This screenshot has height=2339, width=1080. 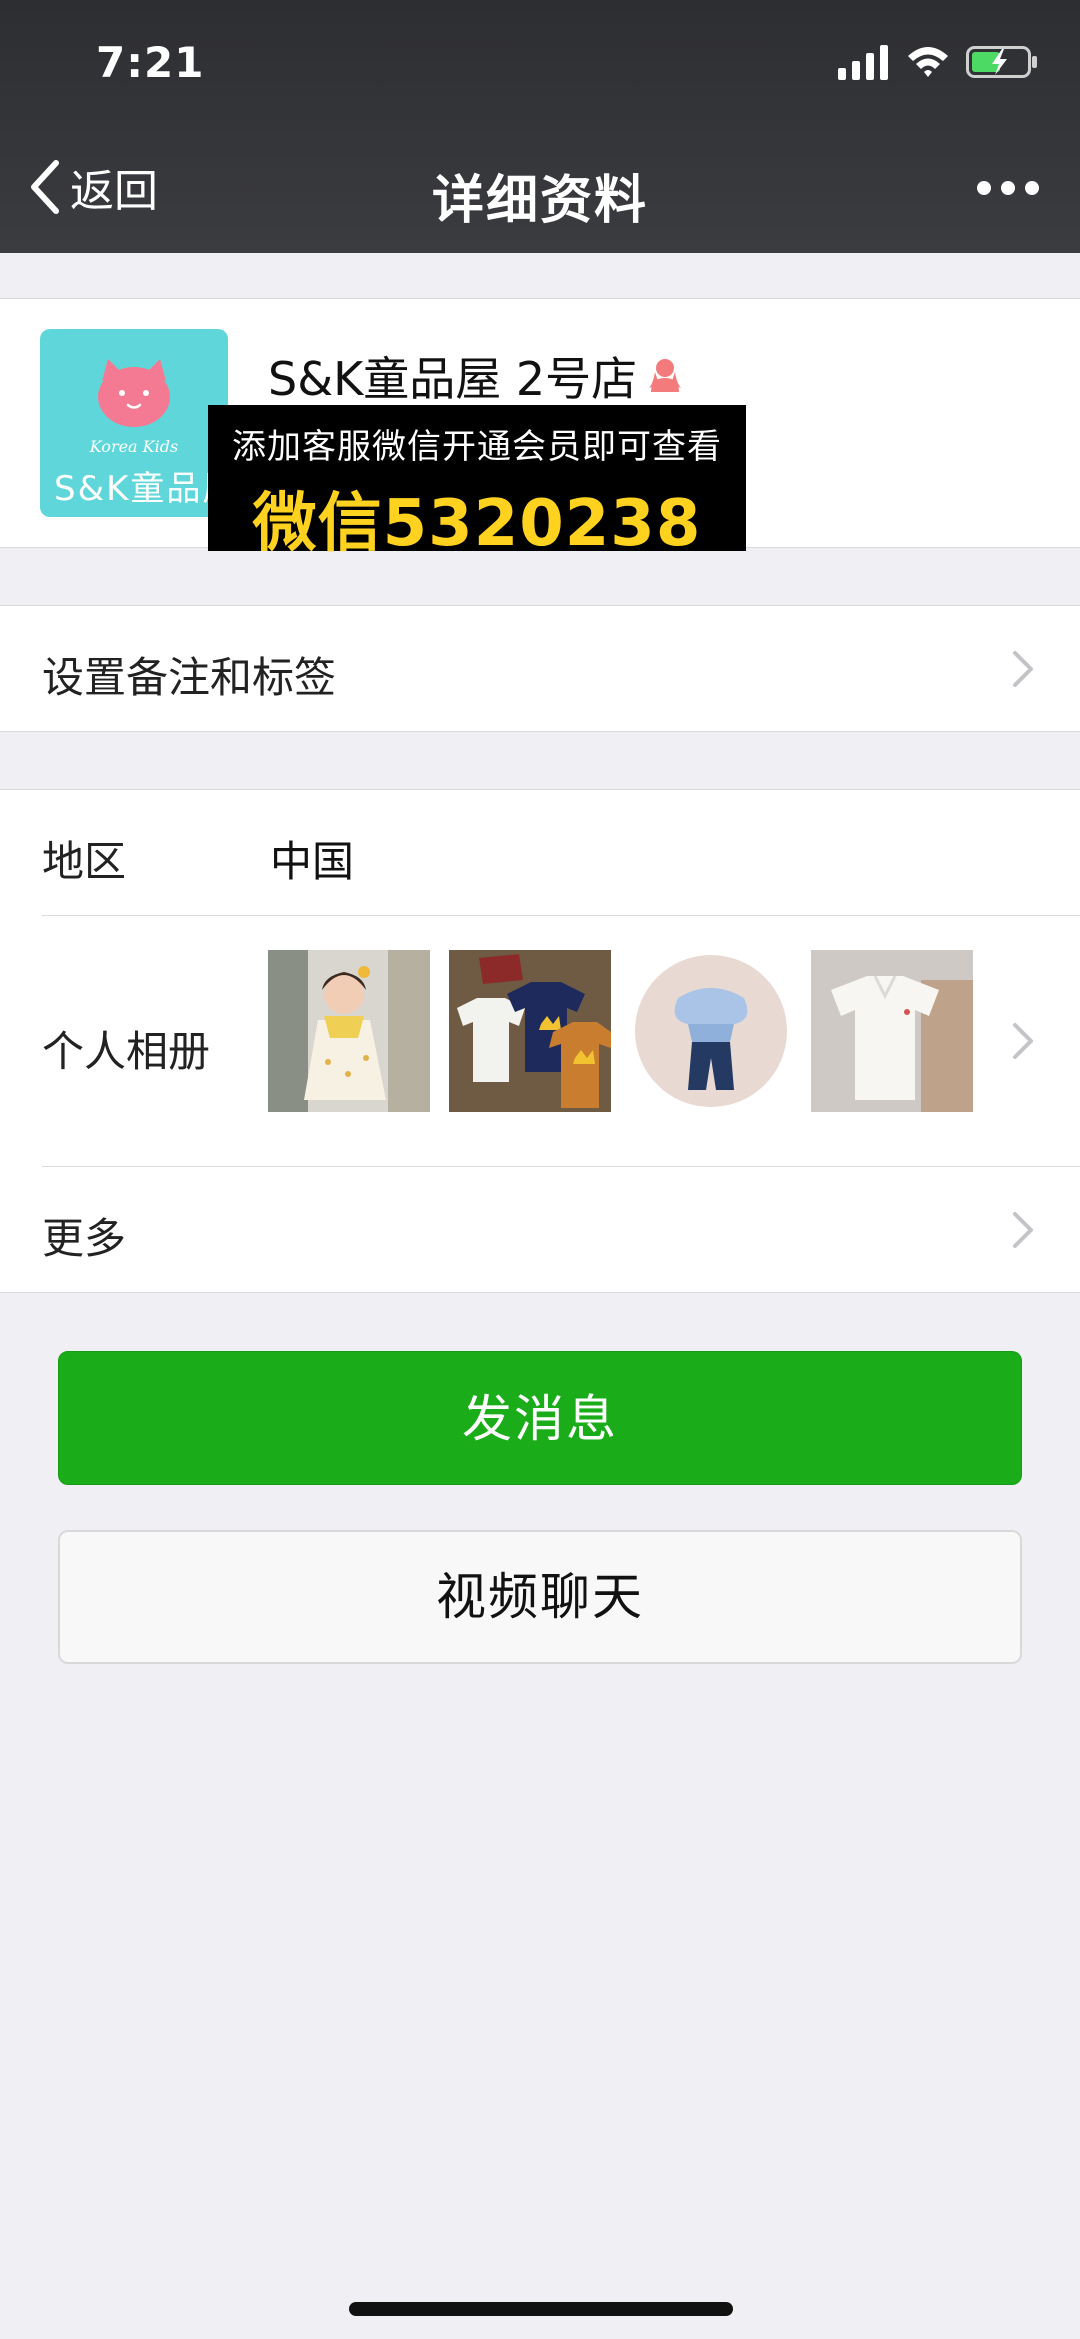 I want to click on more-label: 更多, so click(x=84, y=1238).